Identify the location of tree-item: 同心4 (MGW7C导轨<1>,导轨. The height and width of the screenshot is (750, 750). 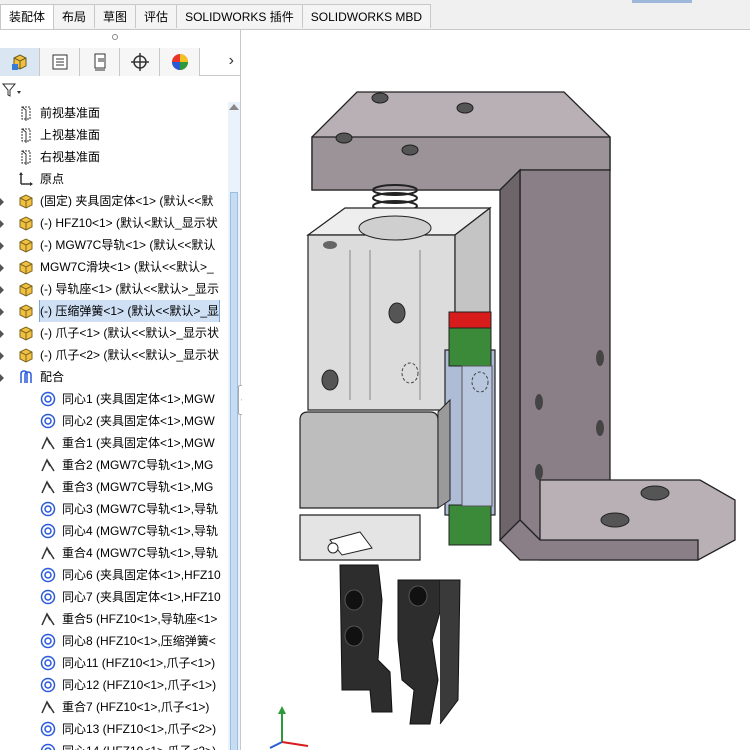
(114, 531).